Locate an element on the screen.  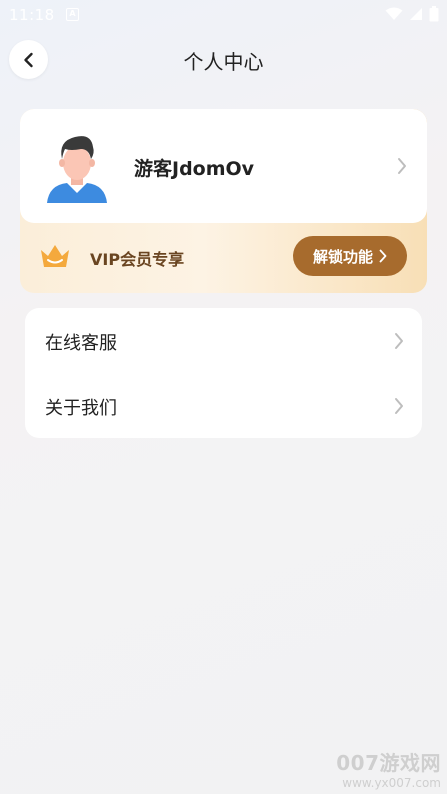
menu-card: 在线客服 关于我们 is located at coordinates (223, 373).